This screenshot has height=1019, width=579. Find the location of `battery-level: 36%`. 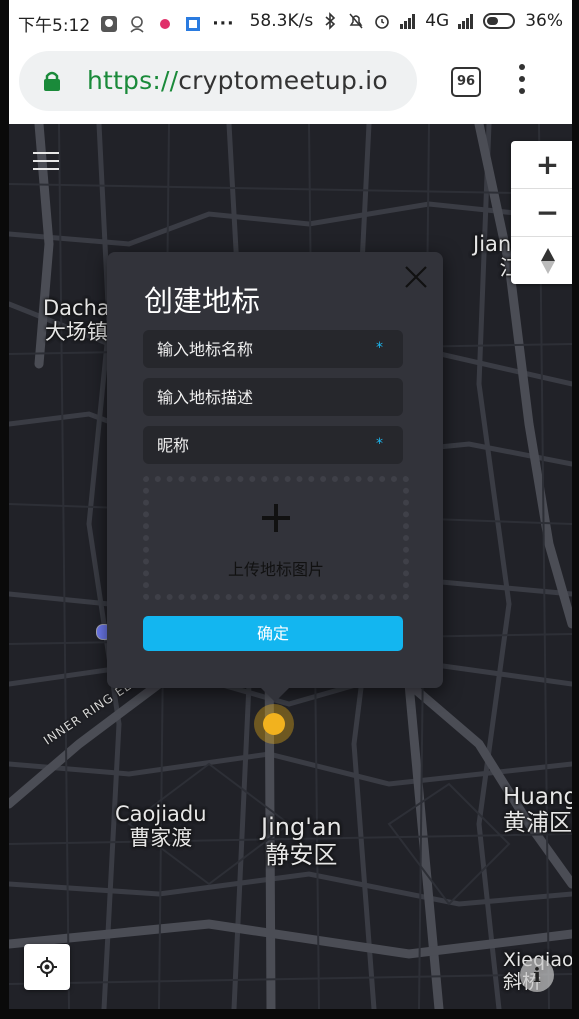

battery-level: 36% is located at coordinates (544, 21).